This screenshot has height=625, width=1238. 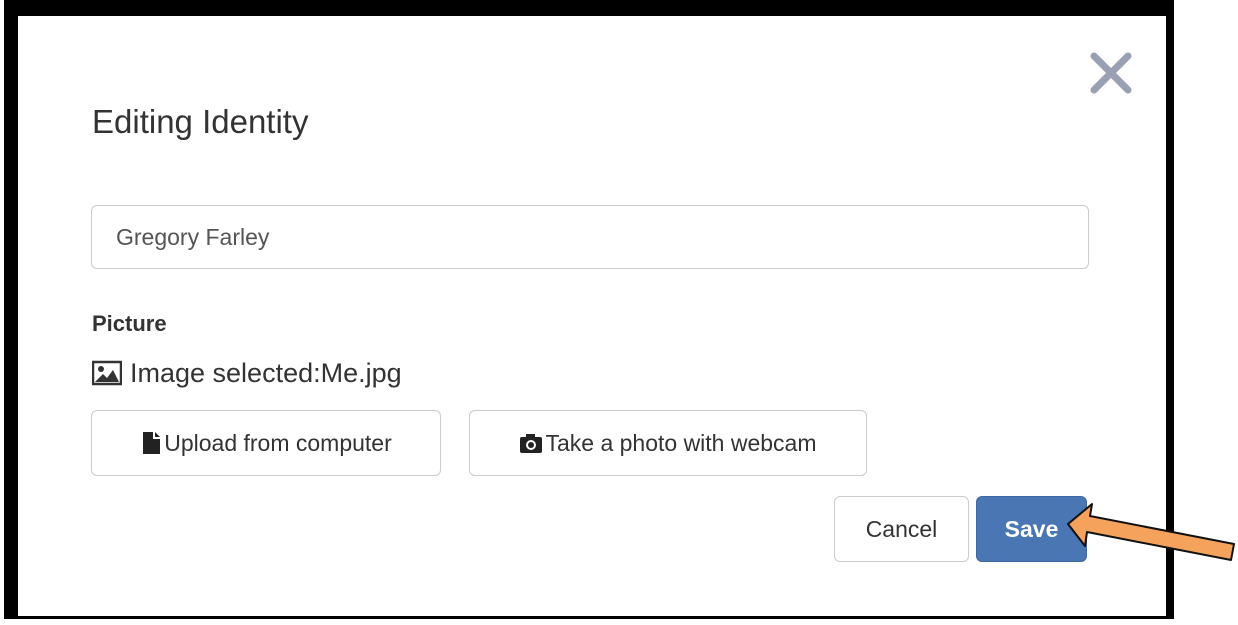 I want to click on identity-name-input, so click(x=590, y=237).